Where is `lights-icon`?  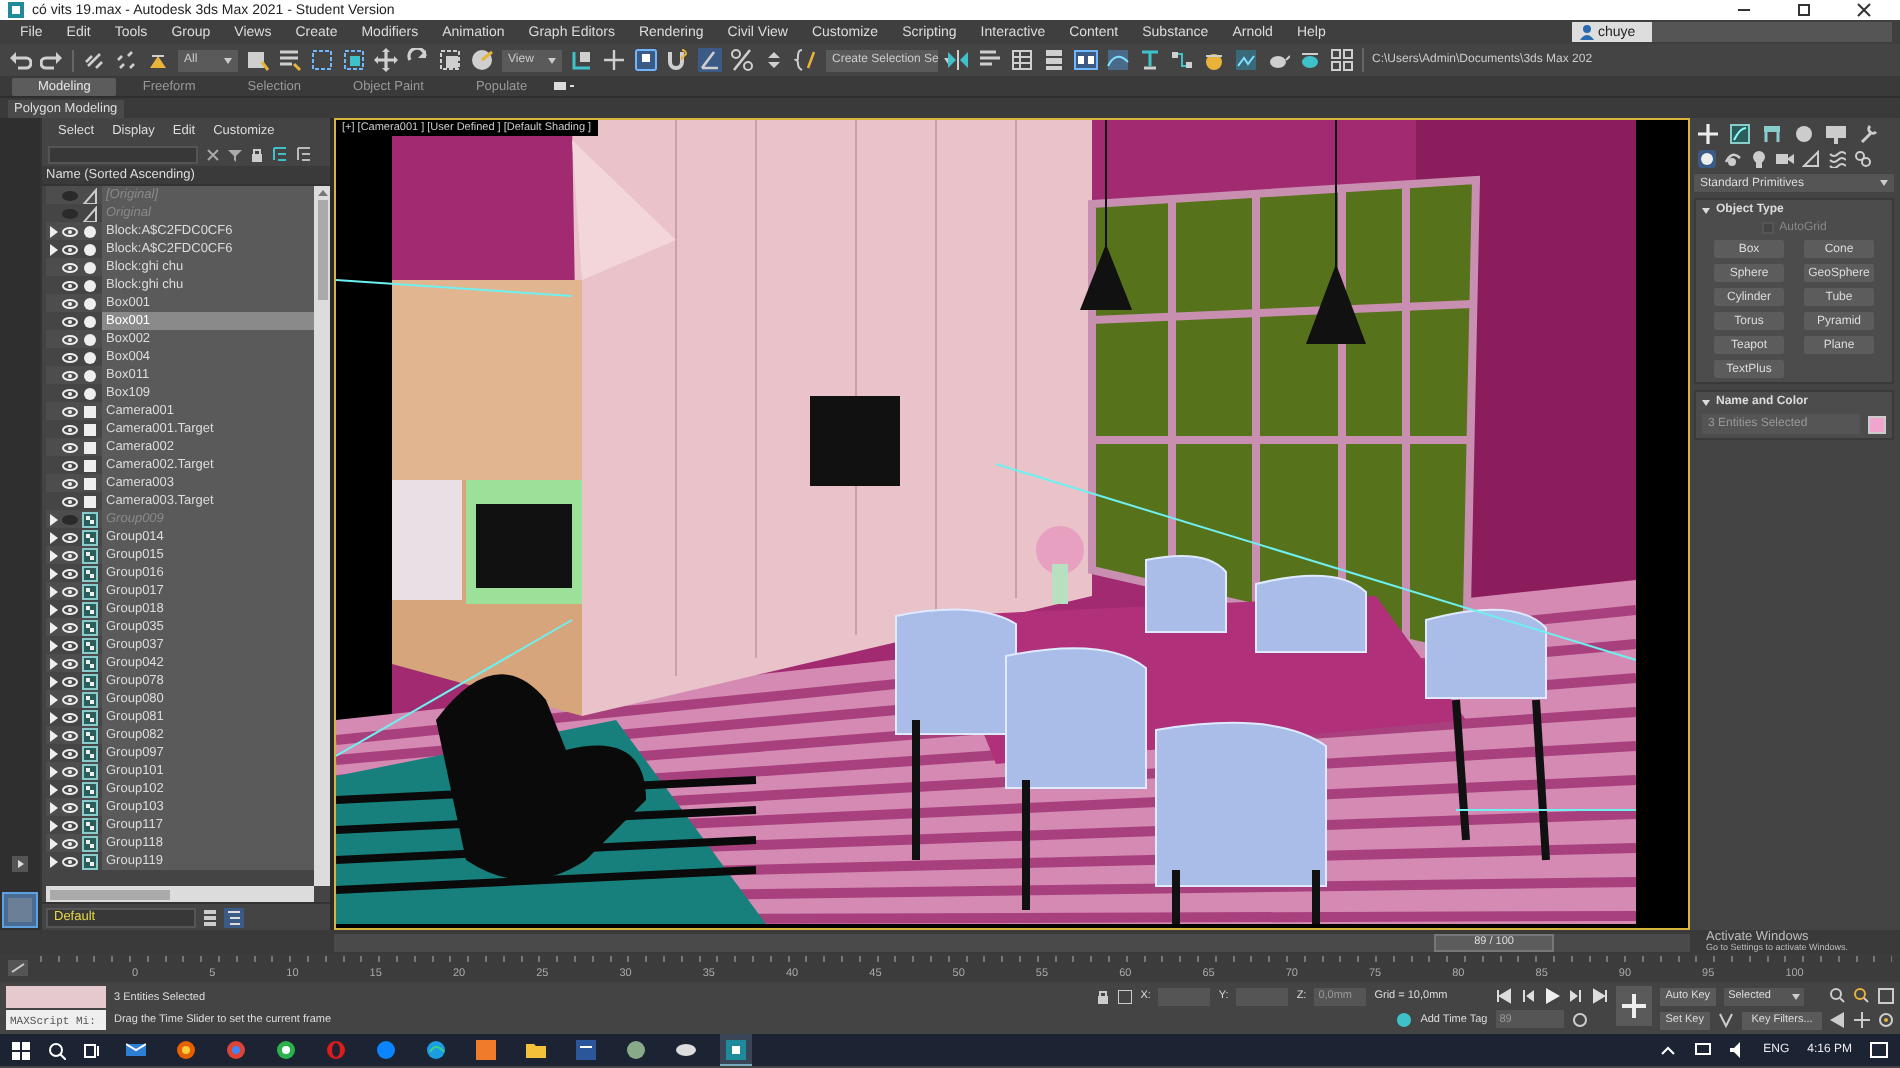
lights-icon is located at coordinates (1759, 159).